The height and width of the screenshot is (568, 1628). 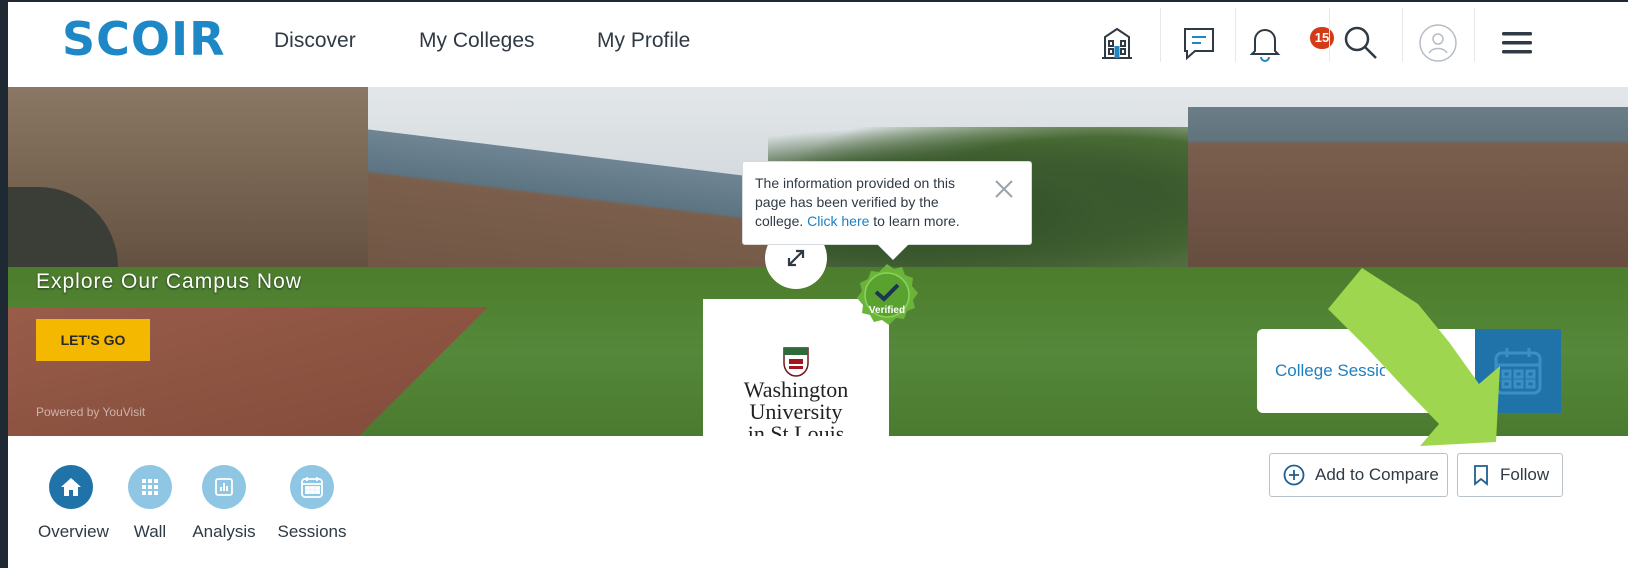 I want to click on follow-label: Follow, so click(x=1525, y=474).